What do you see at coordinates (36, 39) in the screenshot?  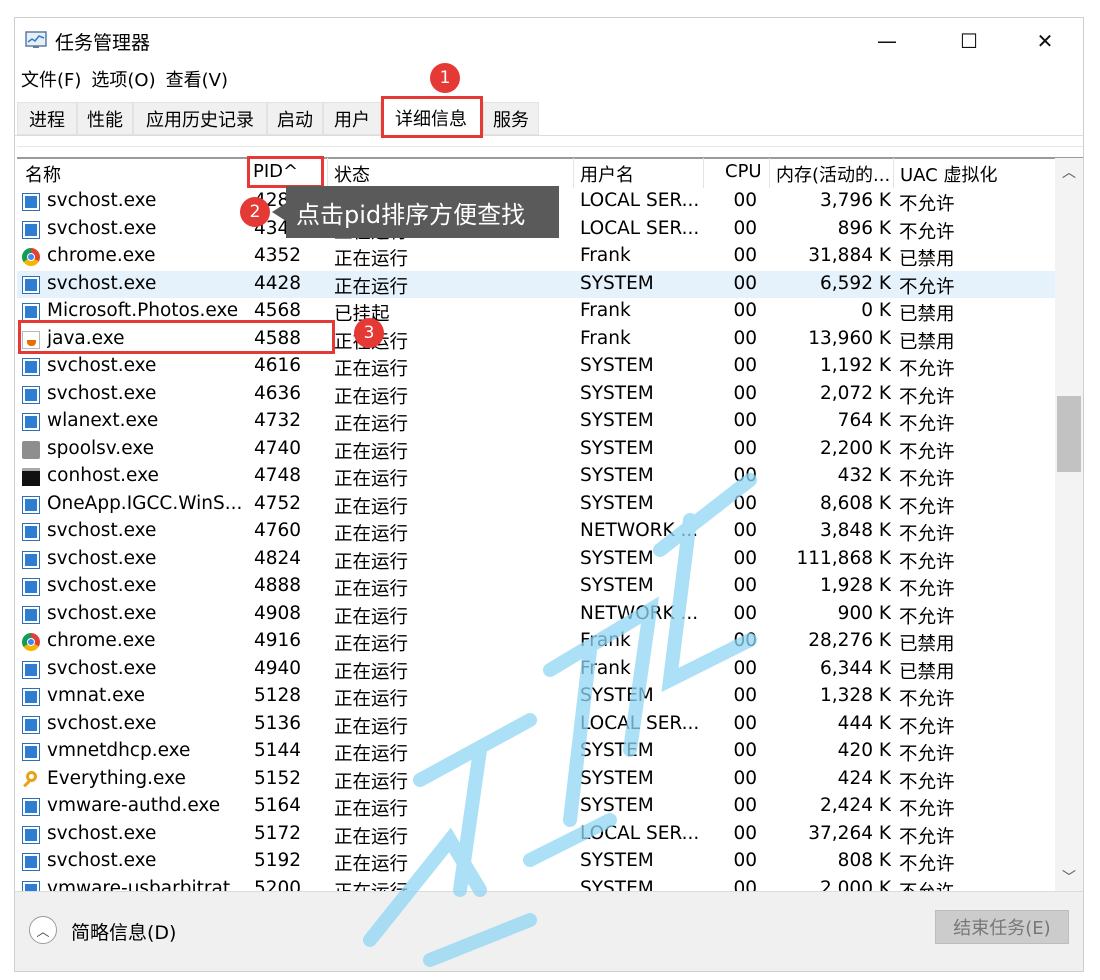 I see `task-manager-icon` at bounding box center [36, 39].